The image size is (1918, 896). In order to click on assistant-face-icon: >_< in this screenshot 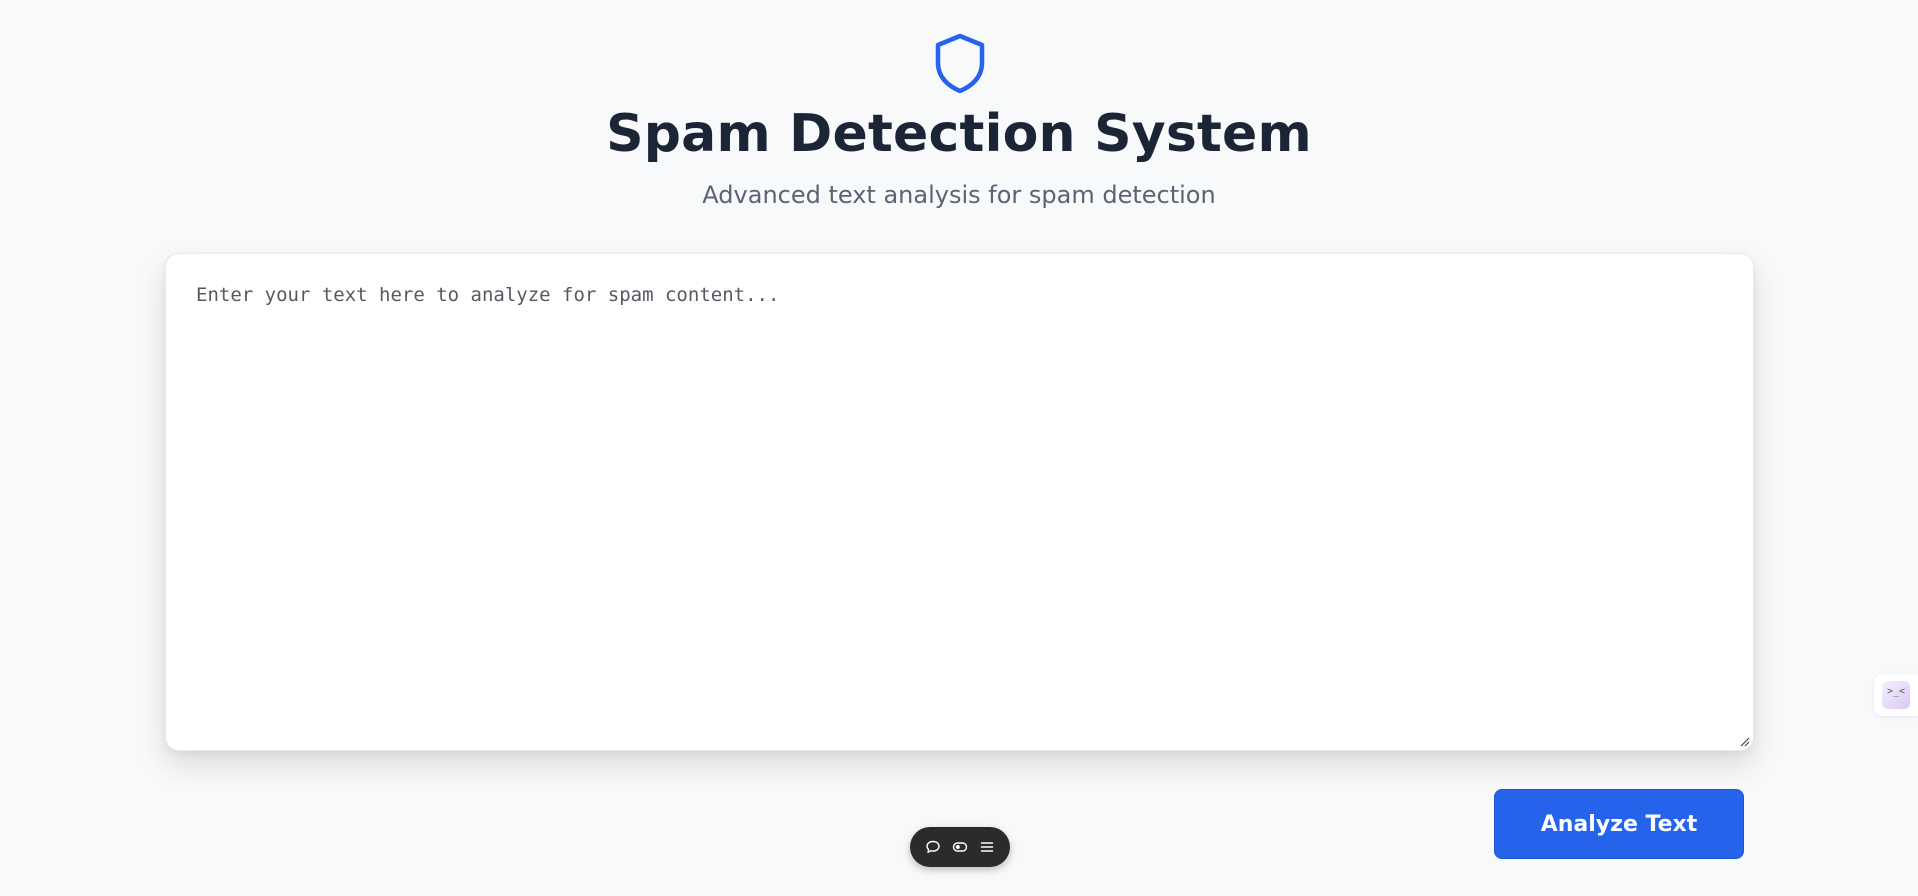, I will do `click(1896, 695)`.